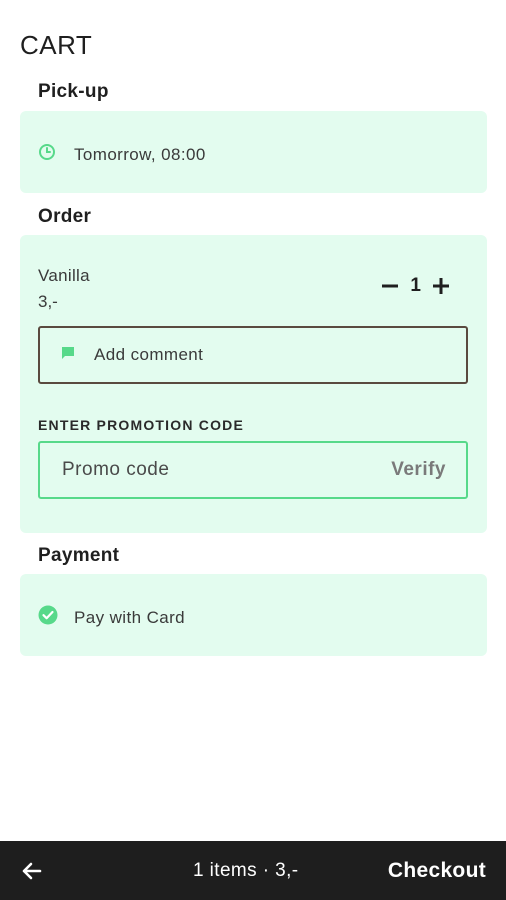 The height and width of the screenshot is (900, 506). Describe the element at coordinates (48, 301) in the screenshot. I see `item-price: 3,-` at that location.